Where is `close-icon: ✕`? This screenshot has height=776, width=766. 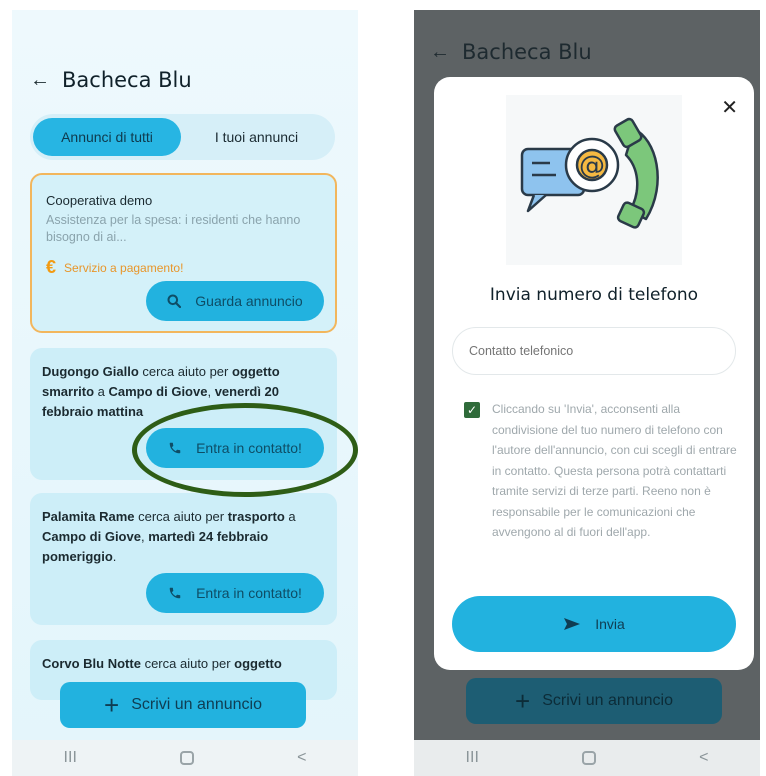
close-icon: ✕ is located at coordinates (729, 107).